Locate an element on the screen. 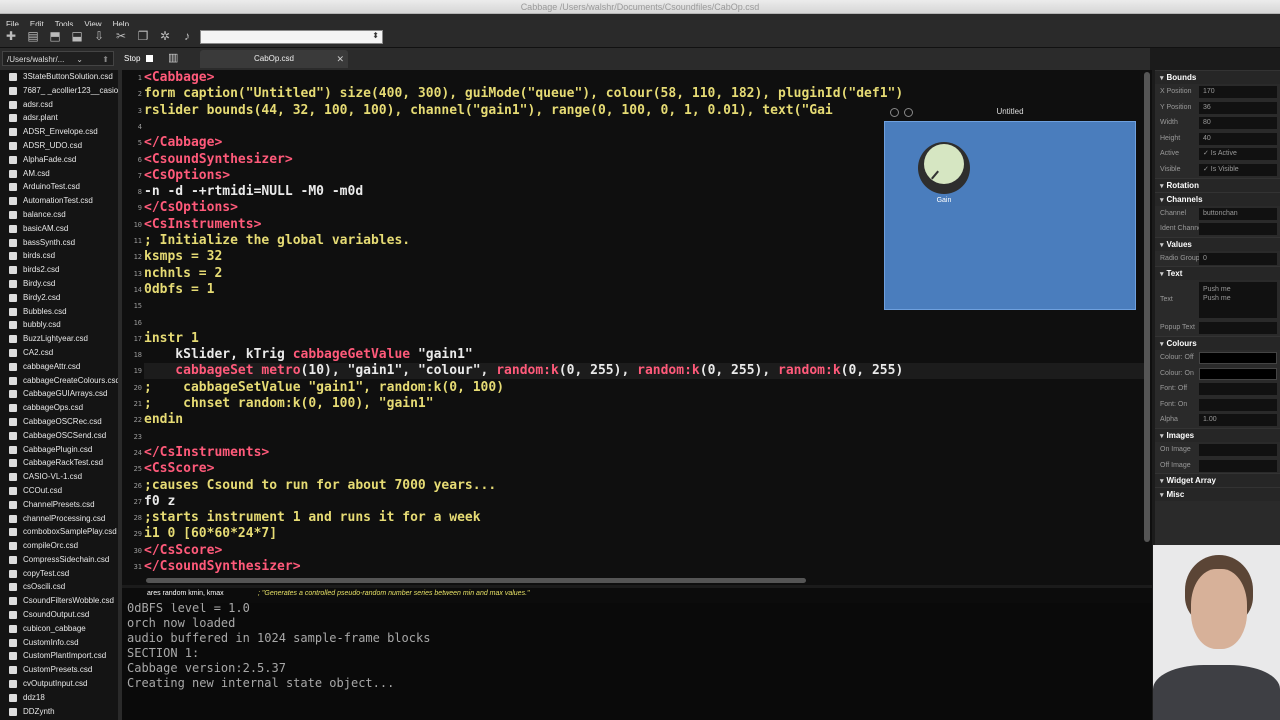 This screenshot has height=720, width=1280. property-value: ✓ Is Active is located at coordinates (1238, 154).